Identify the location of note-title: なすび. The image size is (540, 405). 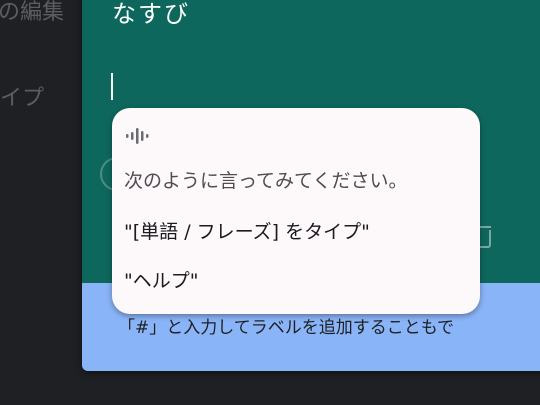
(151, 14).